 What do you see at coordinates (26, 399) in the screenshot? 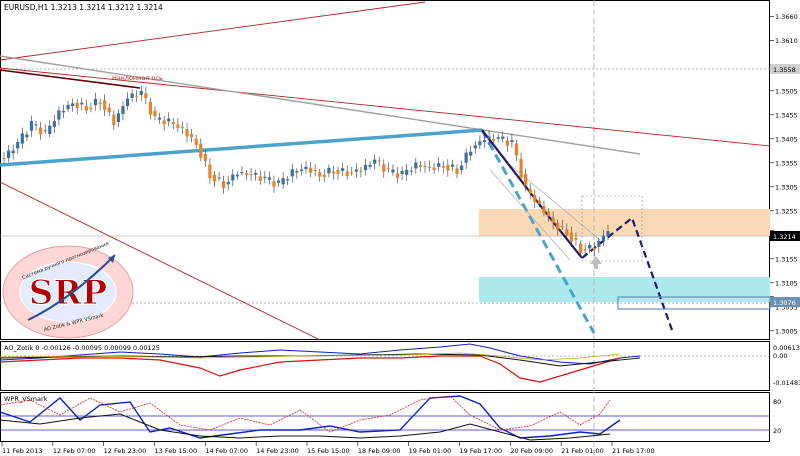
I see `wpr-title: WPR_VSmark` at bounding box center [26, 399].